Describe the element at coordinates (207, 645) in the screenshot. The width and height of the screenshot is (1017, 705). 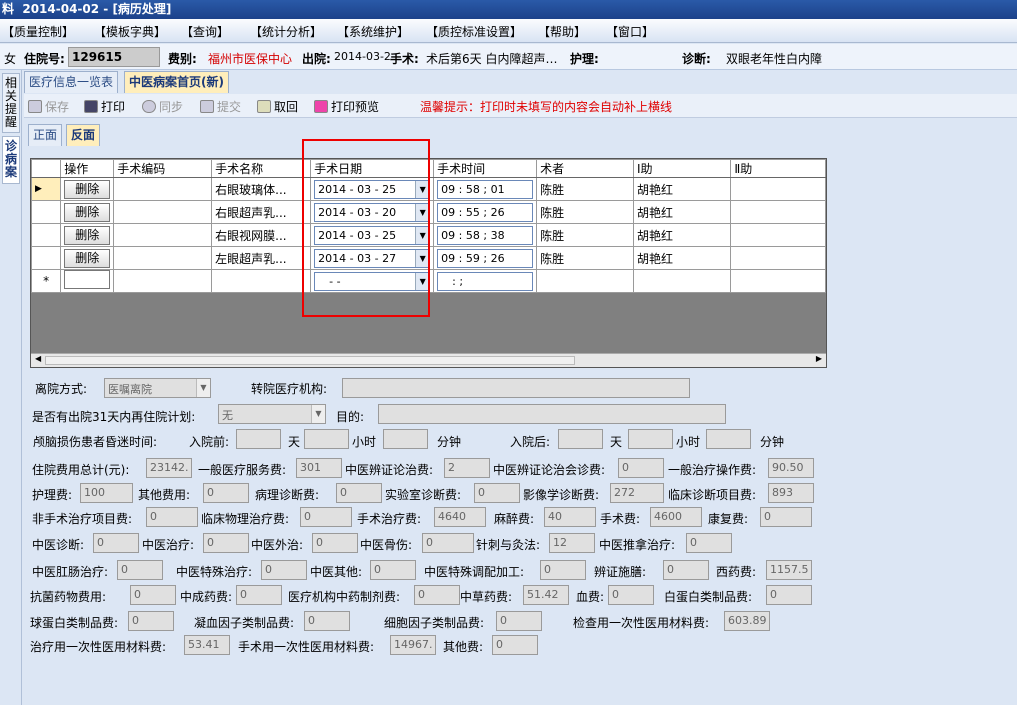
I see `fee-input: 53.41` at that location.